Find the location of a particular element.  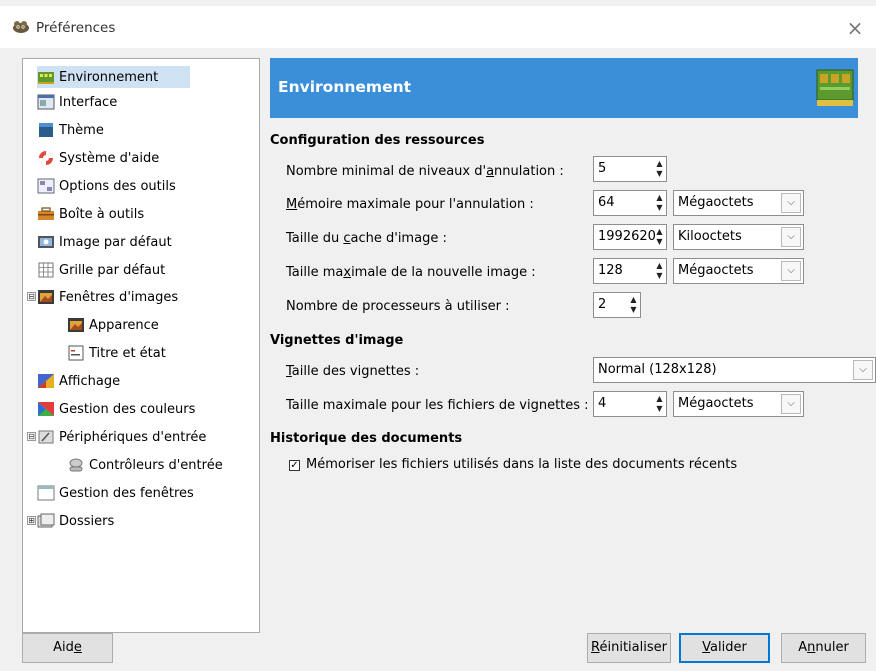

tile-cache-unit-select: Kilooctets ⌵ is located at coordinates (738, 237).